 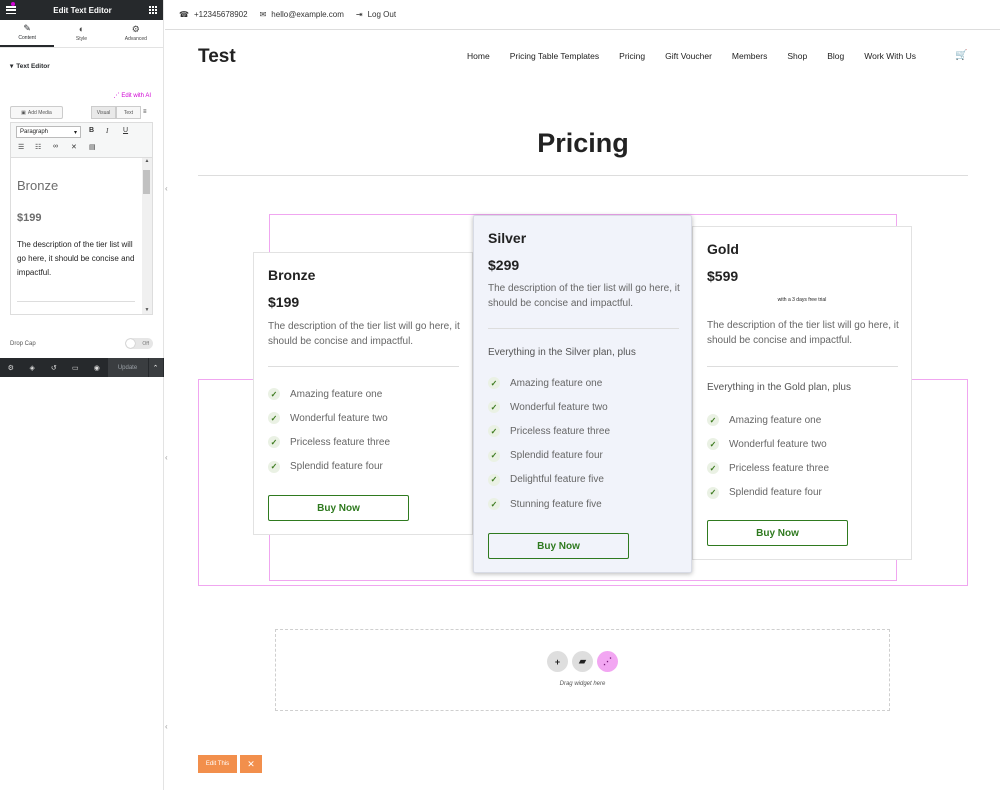 What do you see at coordinates (91, 130) in the screenshot?
I see `bold-icon: B` at bounding box center [91, 130].